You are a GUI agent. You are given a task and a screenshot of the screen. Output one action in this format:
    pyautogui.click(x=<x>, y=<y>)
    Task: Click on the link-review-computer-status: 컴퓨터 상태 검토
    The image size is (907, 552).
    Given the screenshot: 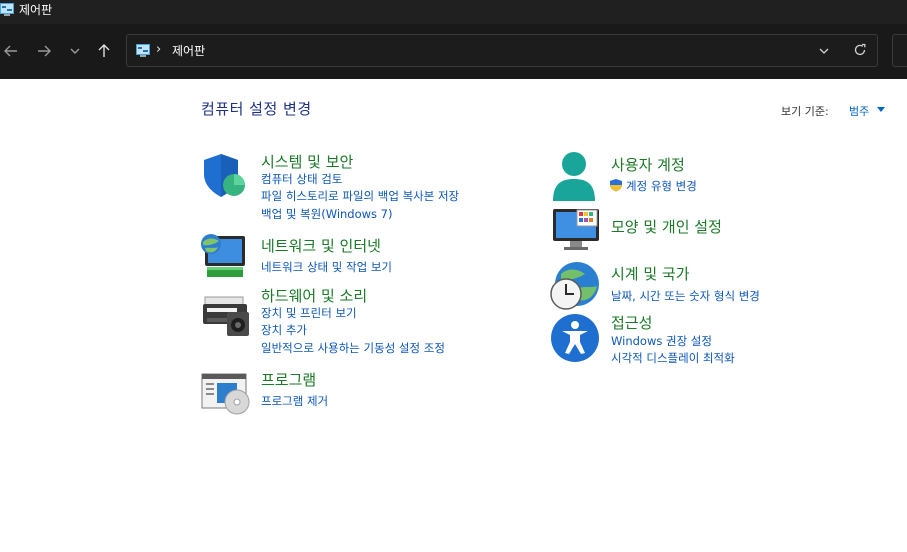 What is the action you would take?
    pyautogui.click(x=301, y=179)
    